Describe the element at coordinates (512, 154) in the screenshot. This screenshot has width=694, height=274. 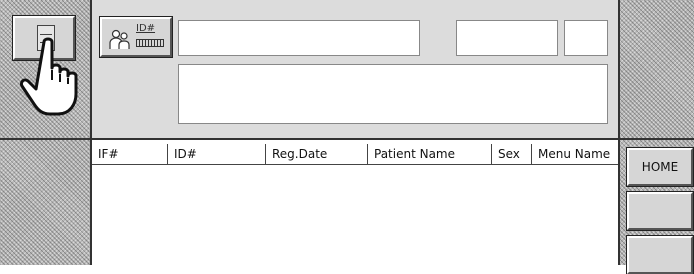
I see `column-header-sex: Sex` at that location.